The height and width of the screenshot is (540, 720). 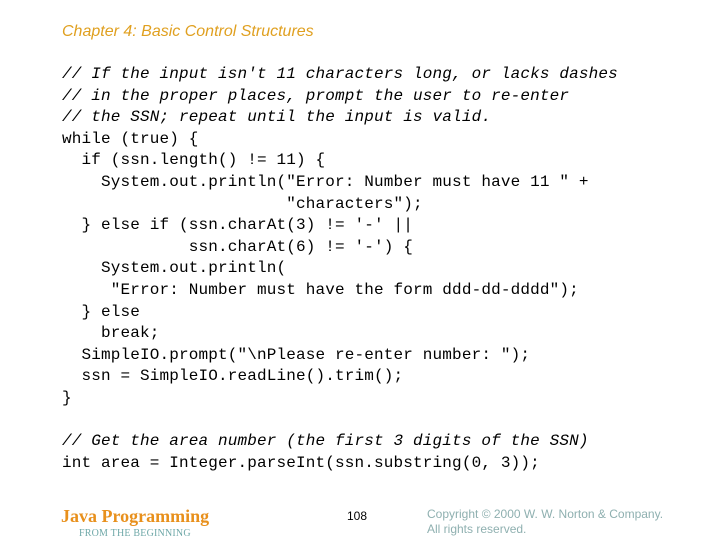 I want to click on copyright-line-1: Copyright © 2000 W. W. Norton & Company., so click(x=545, y=514).